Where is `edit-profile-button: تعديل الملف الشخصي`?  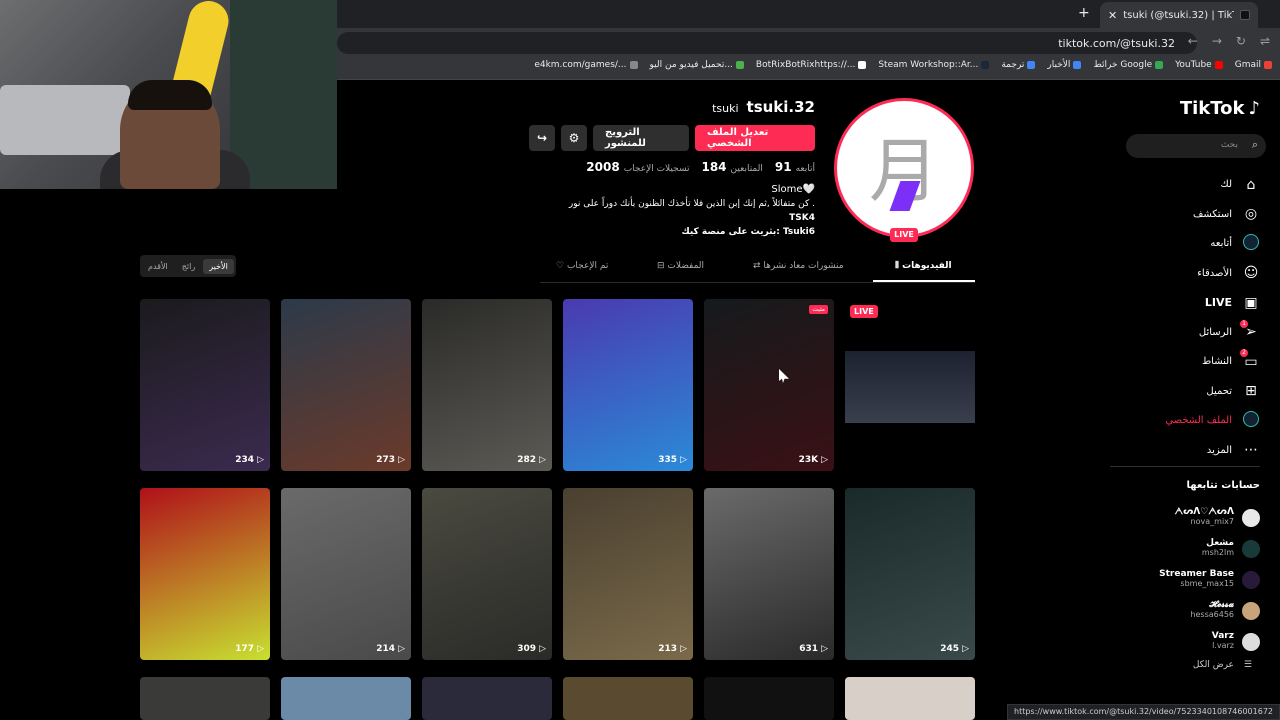
edit-profile-button: تعديل الملف الشخصي is located at coordinates (755, 138).